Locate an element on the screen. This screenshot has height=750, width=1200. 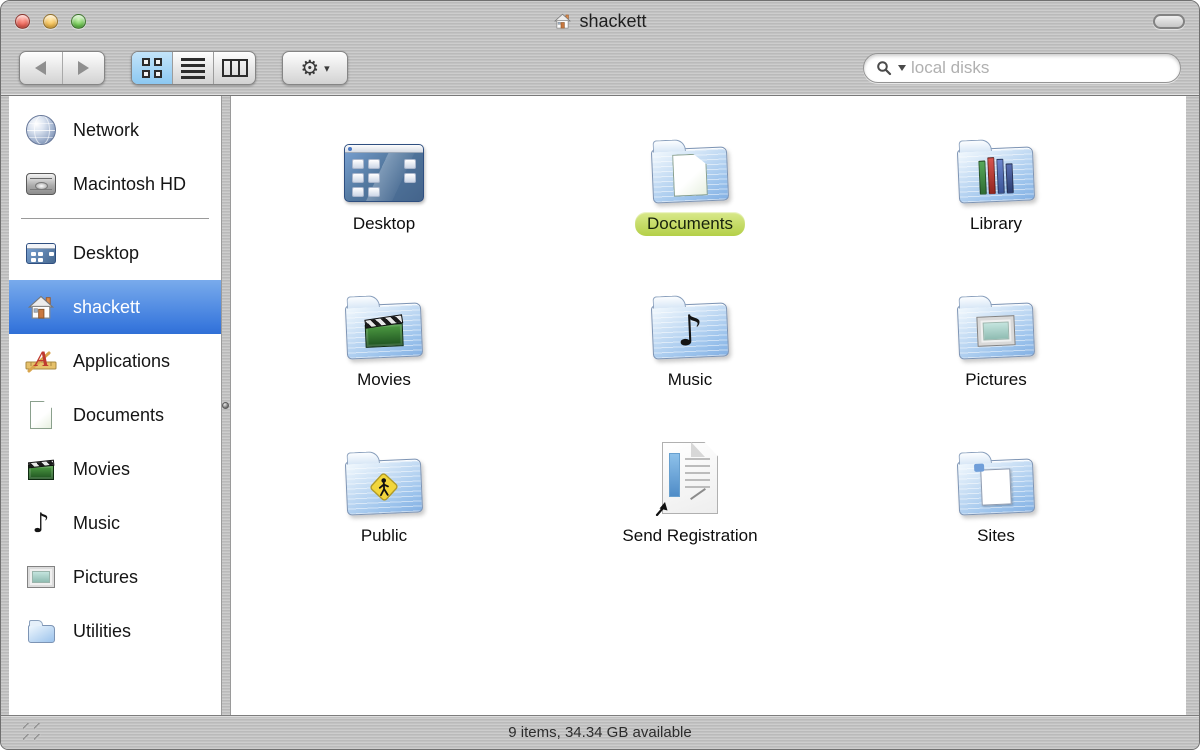
back-button is located at coordinates (41, 68).